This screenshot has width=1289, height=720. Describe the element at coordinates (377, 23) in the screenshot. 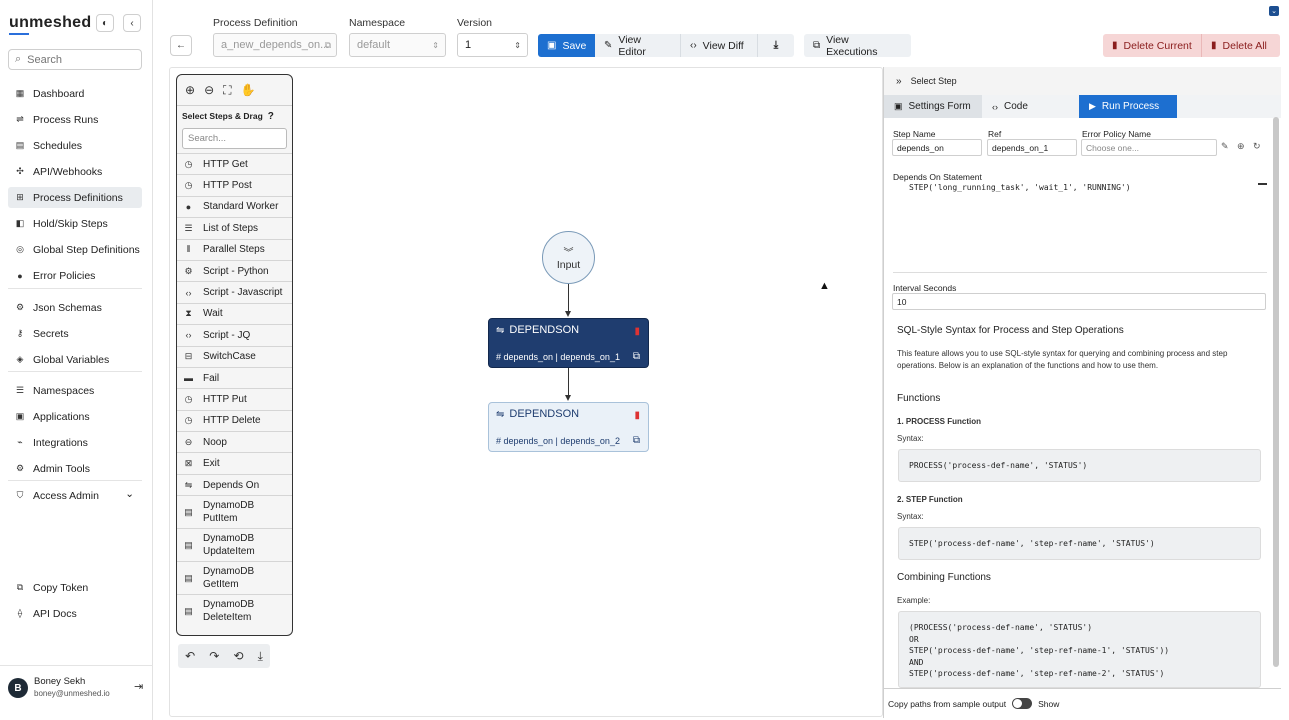

I see `namespace-label: Namespace` at that location.